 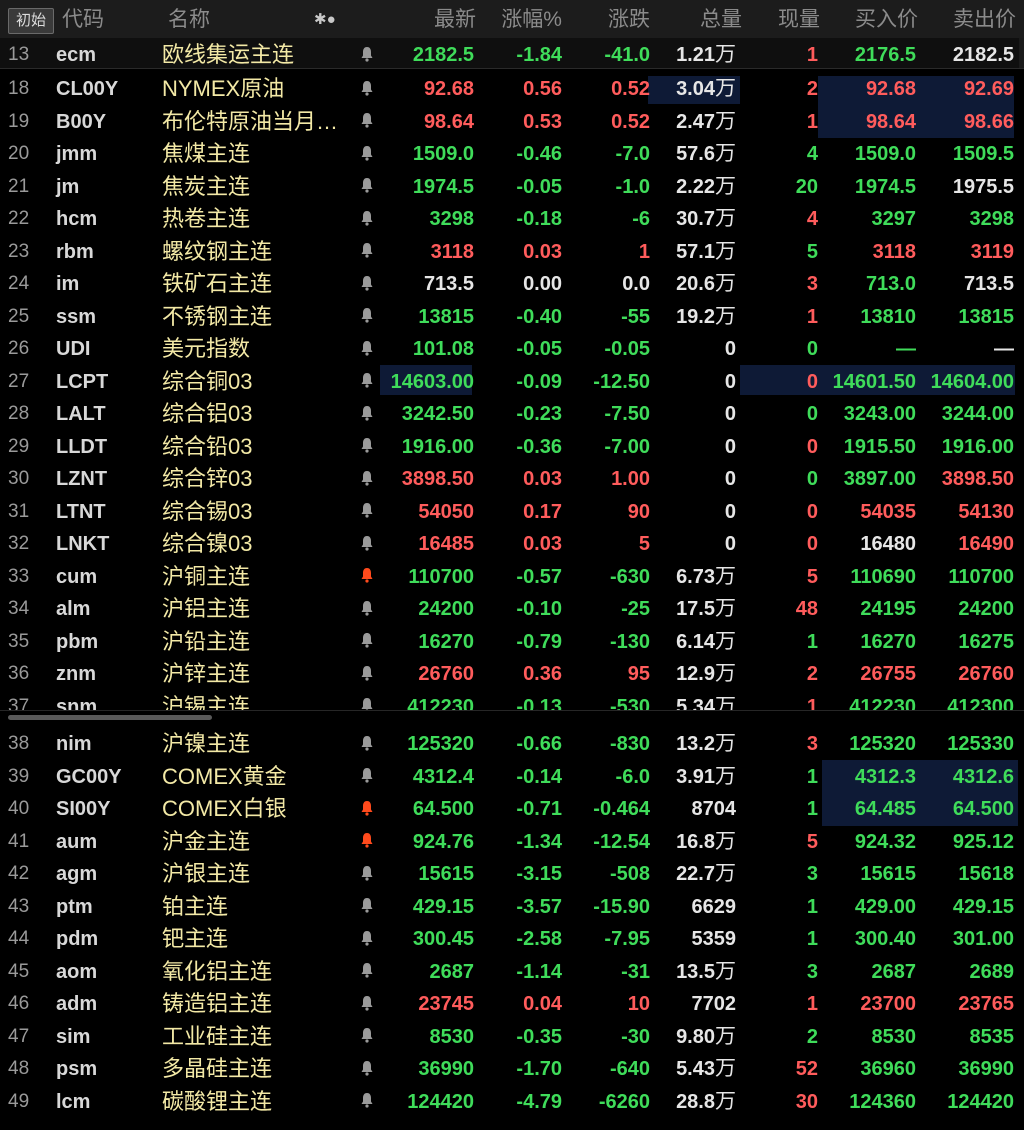 What do you see at coordinates (83, 19) in the screenshot?
I see `col-header-code: 代码` at bounding box center [83, 19].